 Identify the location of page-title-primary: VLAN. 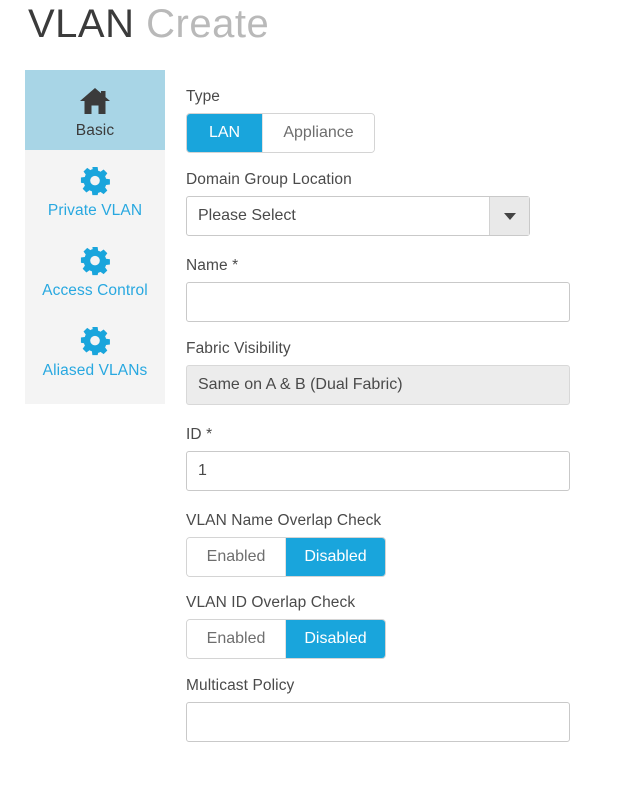
(81, 24).